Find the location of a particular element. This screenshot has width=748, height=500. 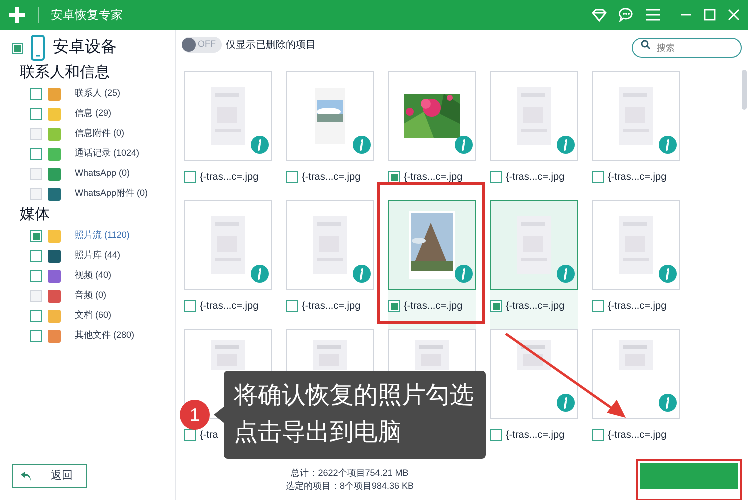

tooltip-text: 点击导出到电脑 is located at coordinates (318, 433).